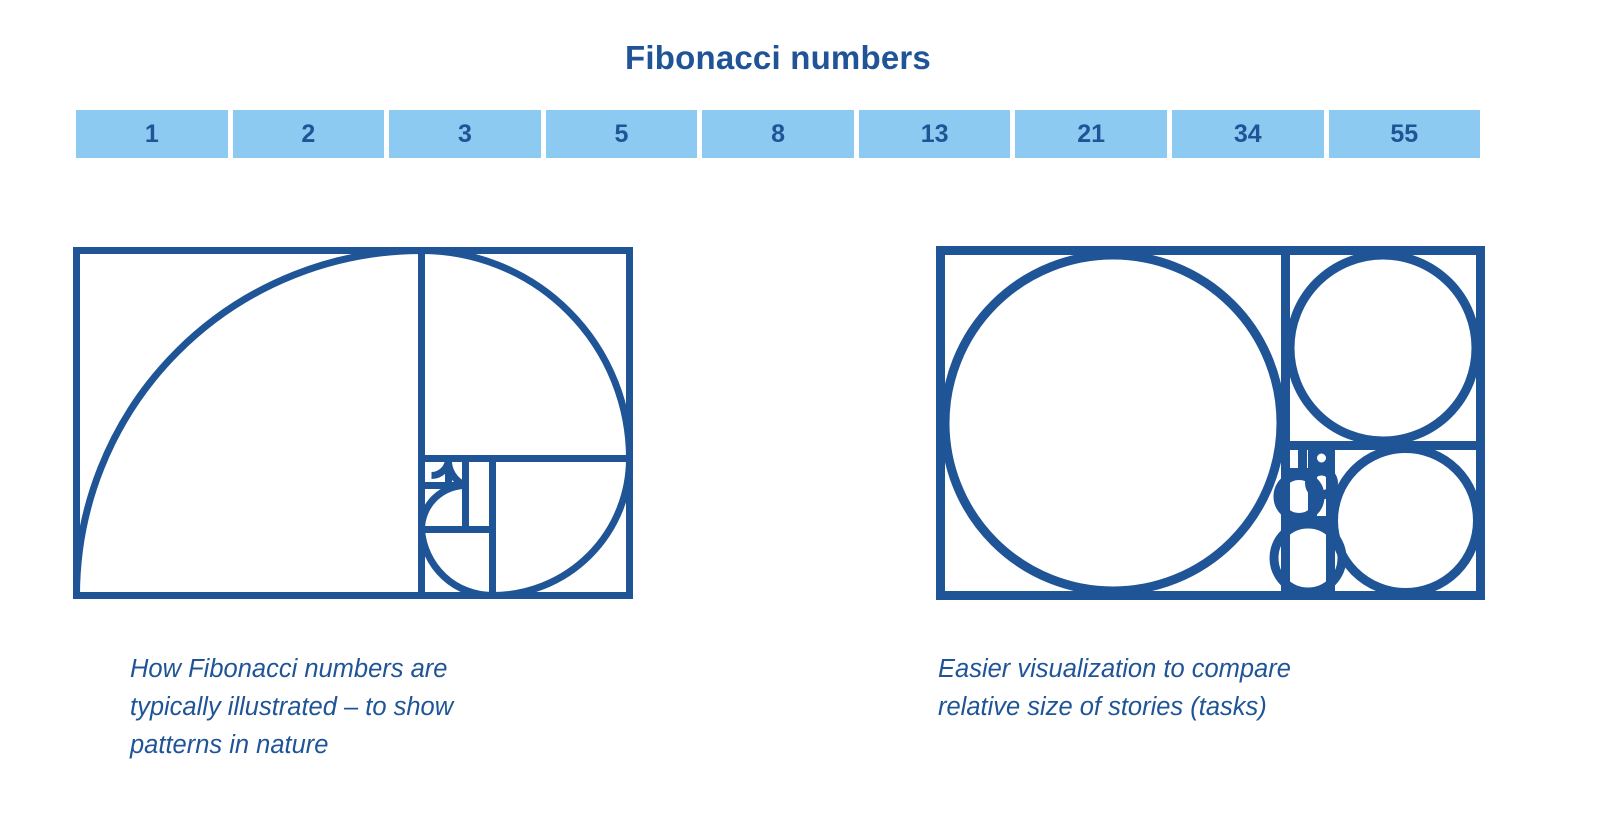  What do you see at coordinates (934, 134) in the screenshot?
I see `fibonacci-cell: 13` at bounding box center [934, 134].